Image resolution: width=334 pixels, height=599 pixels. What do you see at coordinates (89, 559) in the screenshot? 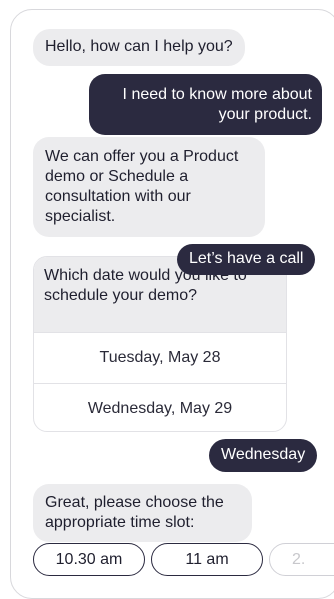
I see `time-slot-button: 10.30 am` at bounding box center [89, 559].